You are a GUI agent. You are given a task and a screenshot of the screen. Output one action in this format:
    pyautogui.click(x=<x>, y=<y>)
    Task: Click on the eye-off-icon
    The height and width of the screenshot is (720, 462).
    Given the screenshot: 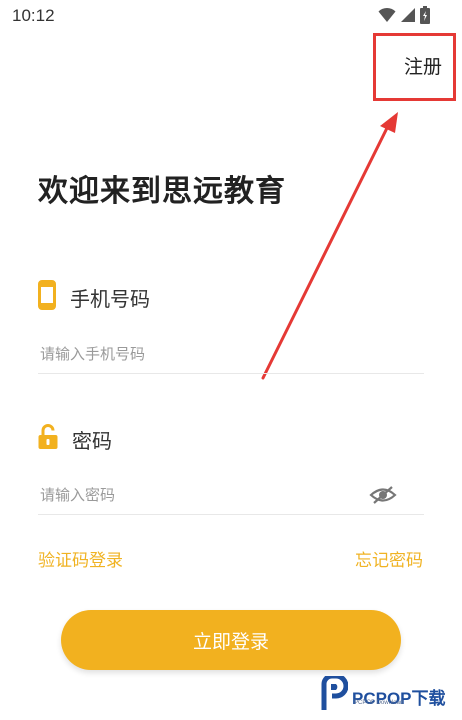 What is the action you would take?
    pyautogui.click(x=383, y=495)
    